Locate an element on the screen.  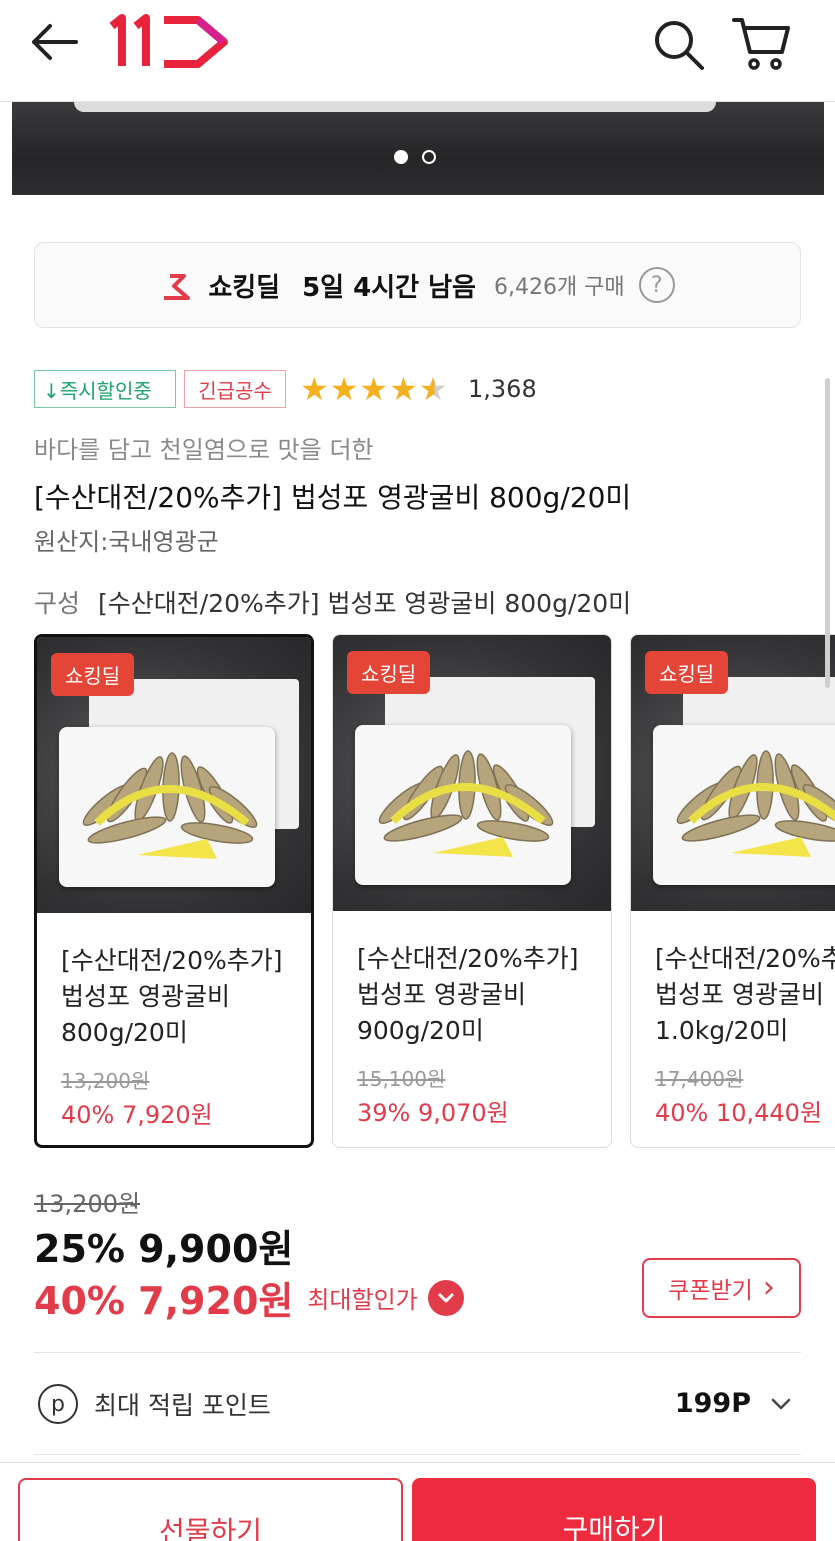
review-count: 1,368 is located at coordinates (502, 389).